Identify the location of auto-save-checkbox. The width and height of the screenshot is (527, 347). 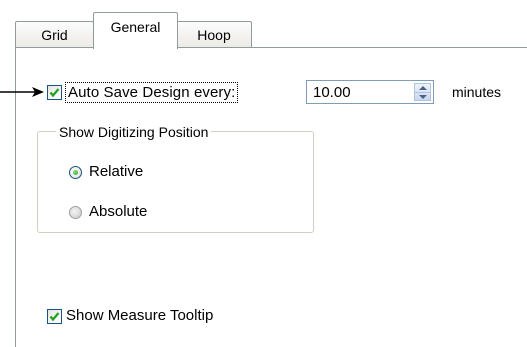
(54, 92).